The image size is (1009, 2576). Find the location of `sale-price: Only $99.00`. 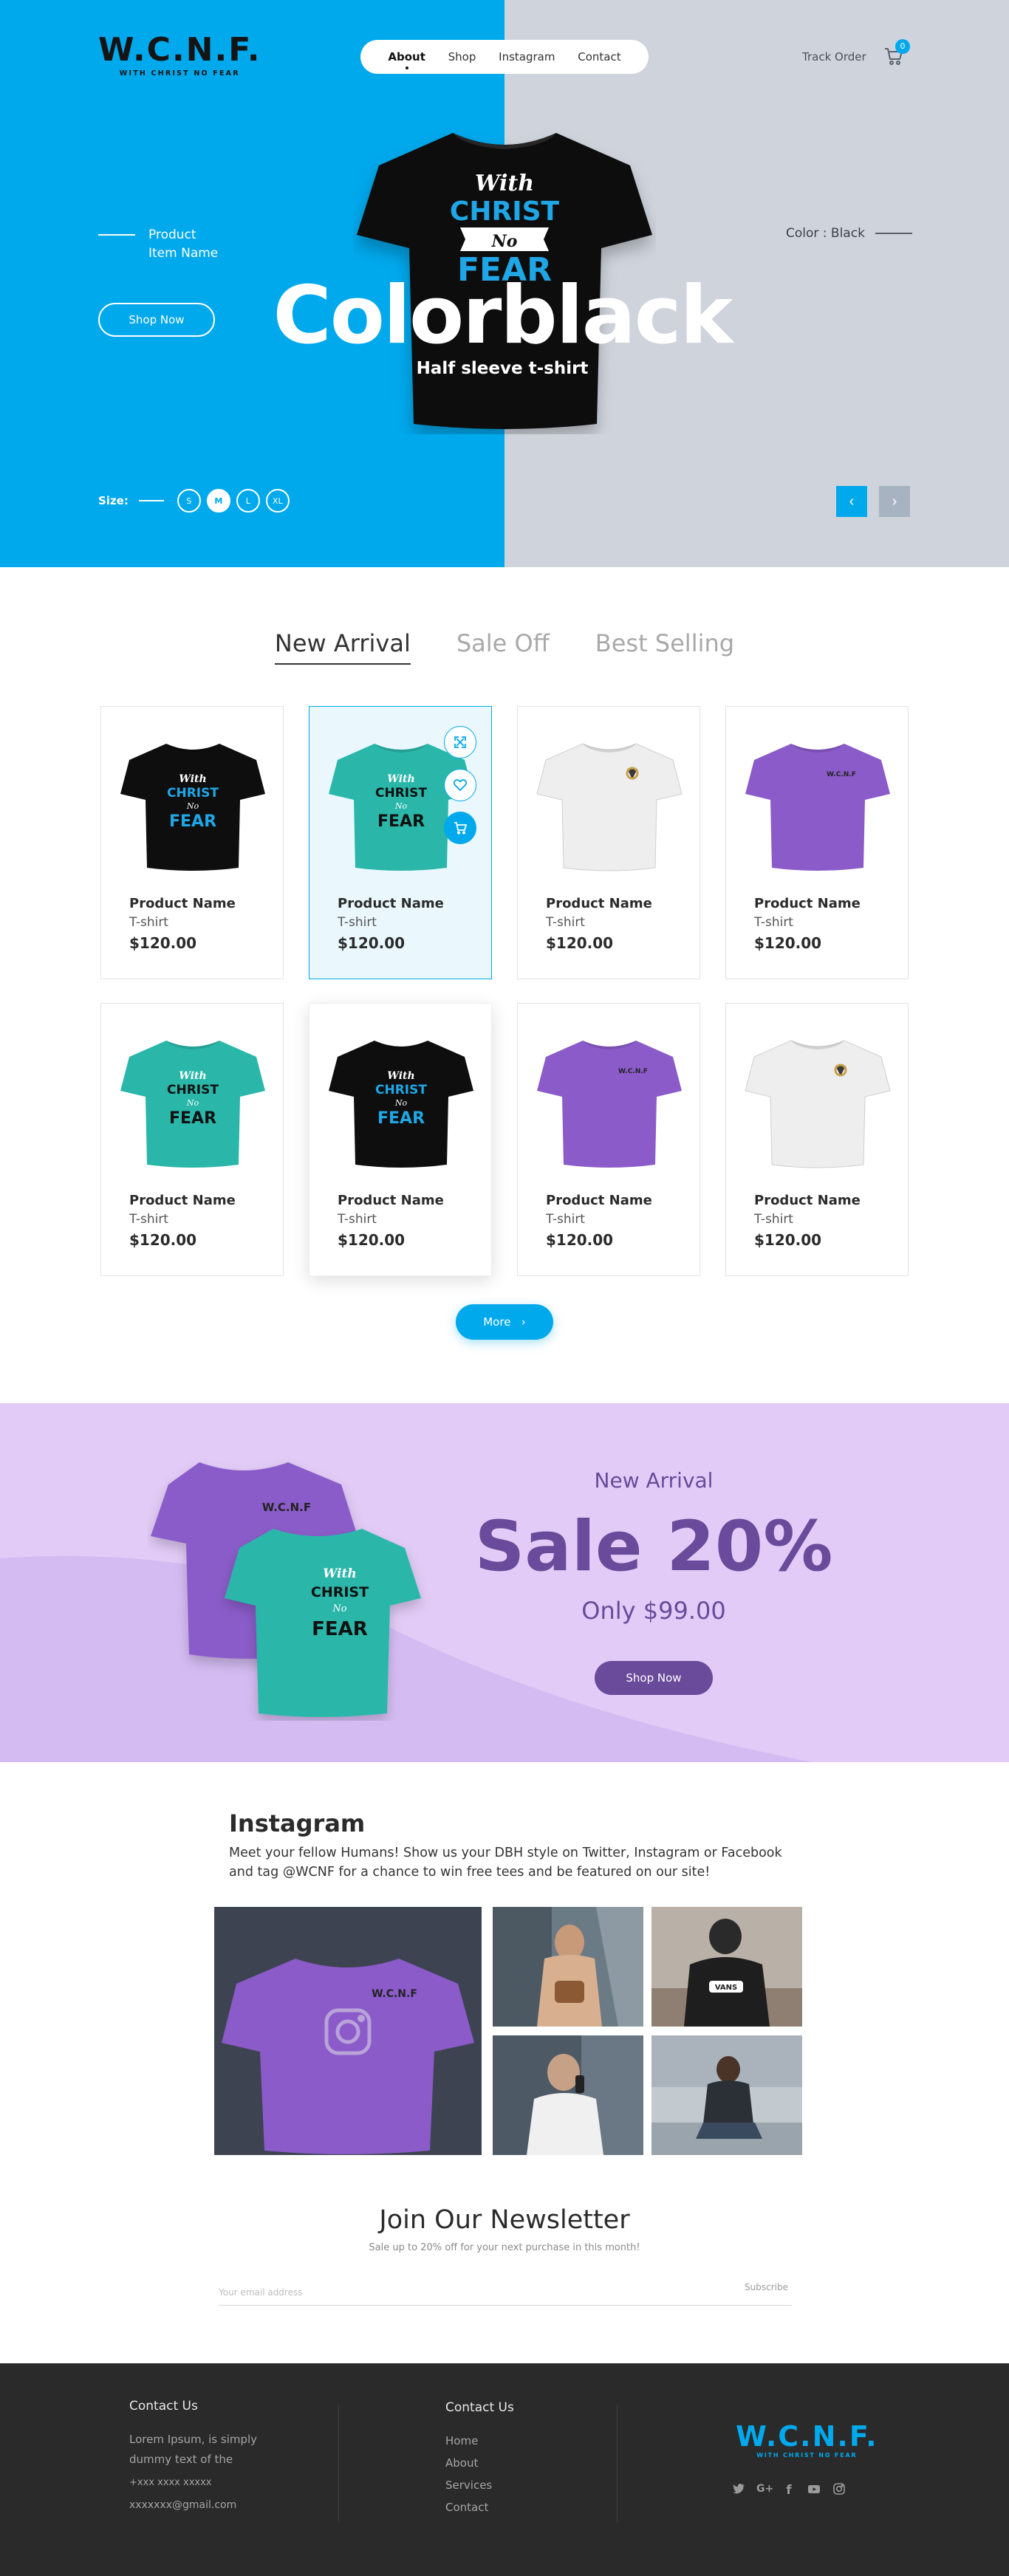

sale-price: Only $99.00 is located at coordinates (653, 1611).